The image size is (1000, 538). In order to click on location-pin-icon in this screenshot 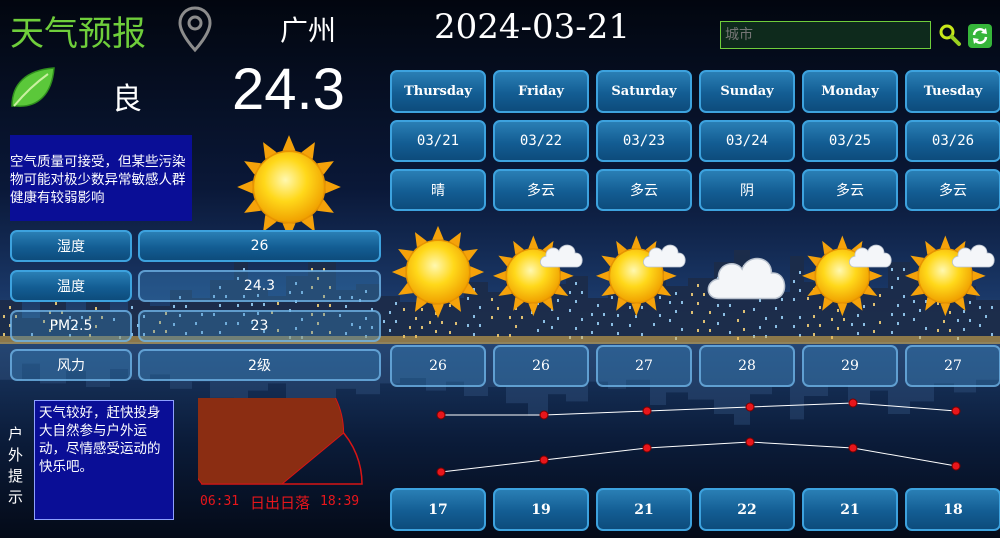, I will do `click(195, 31)`.